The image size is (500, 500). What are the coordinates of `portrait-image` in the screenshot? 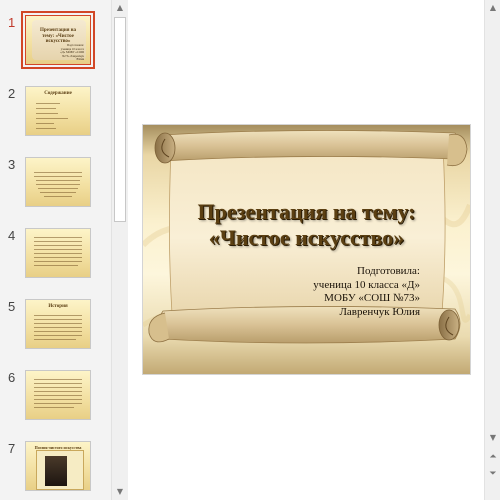 It's located at (56, 471).